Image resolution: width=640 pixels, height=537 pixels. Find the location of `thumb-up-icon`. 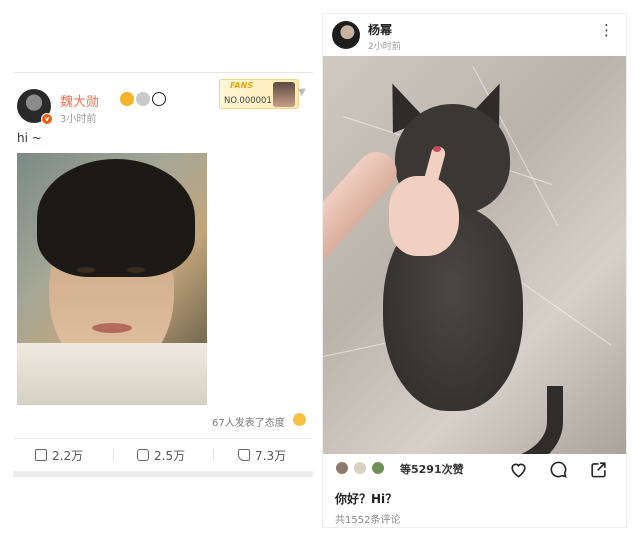

thumb-up-icon is located at coordinates (244, 455).